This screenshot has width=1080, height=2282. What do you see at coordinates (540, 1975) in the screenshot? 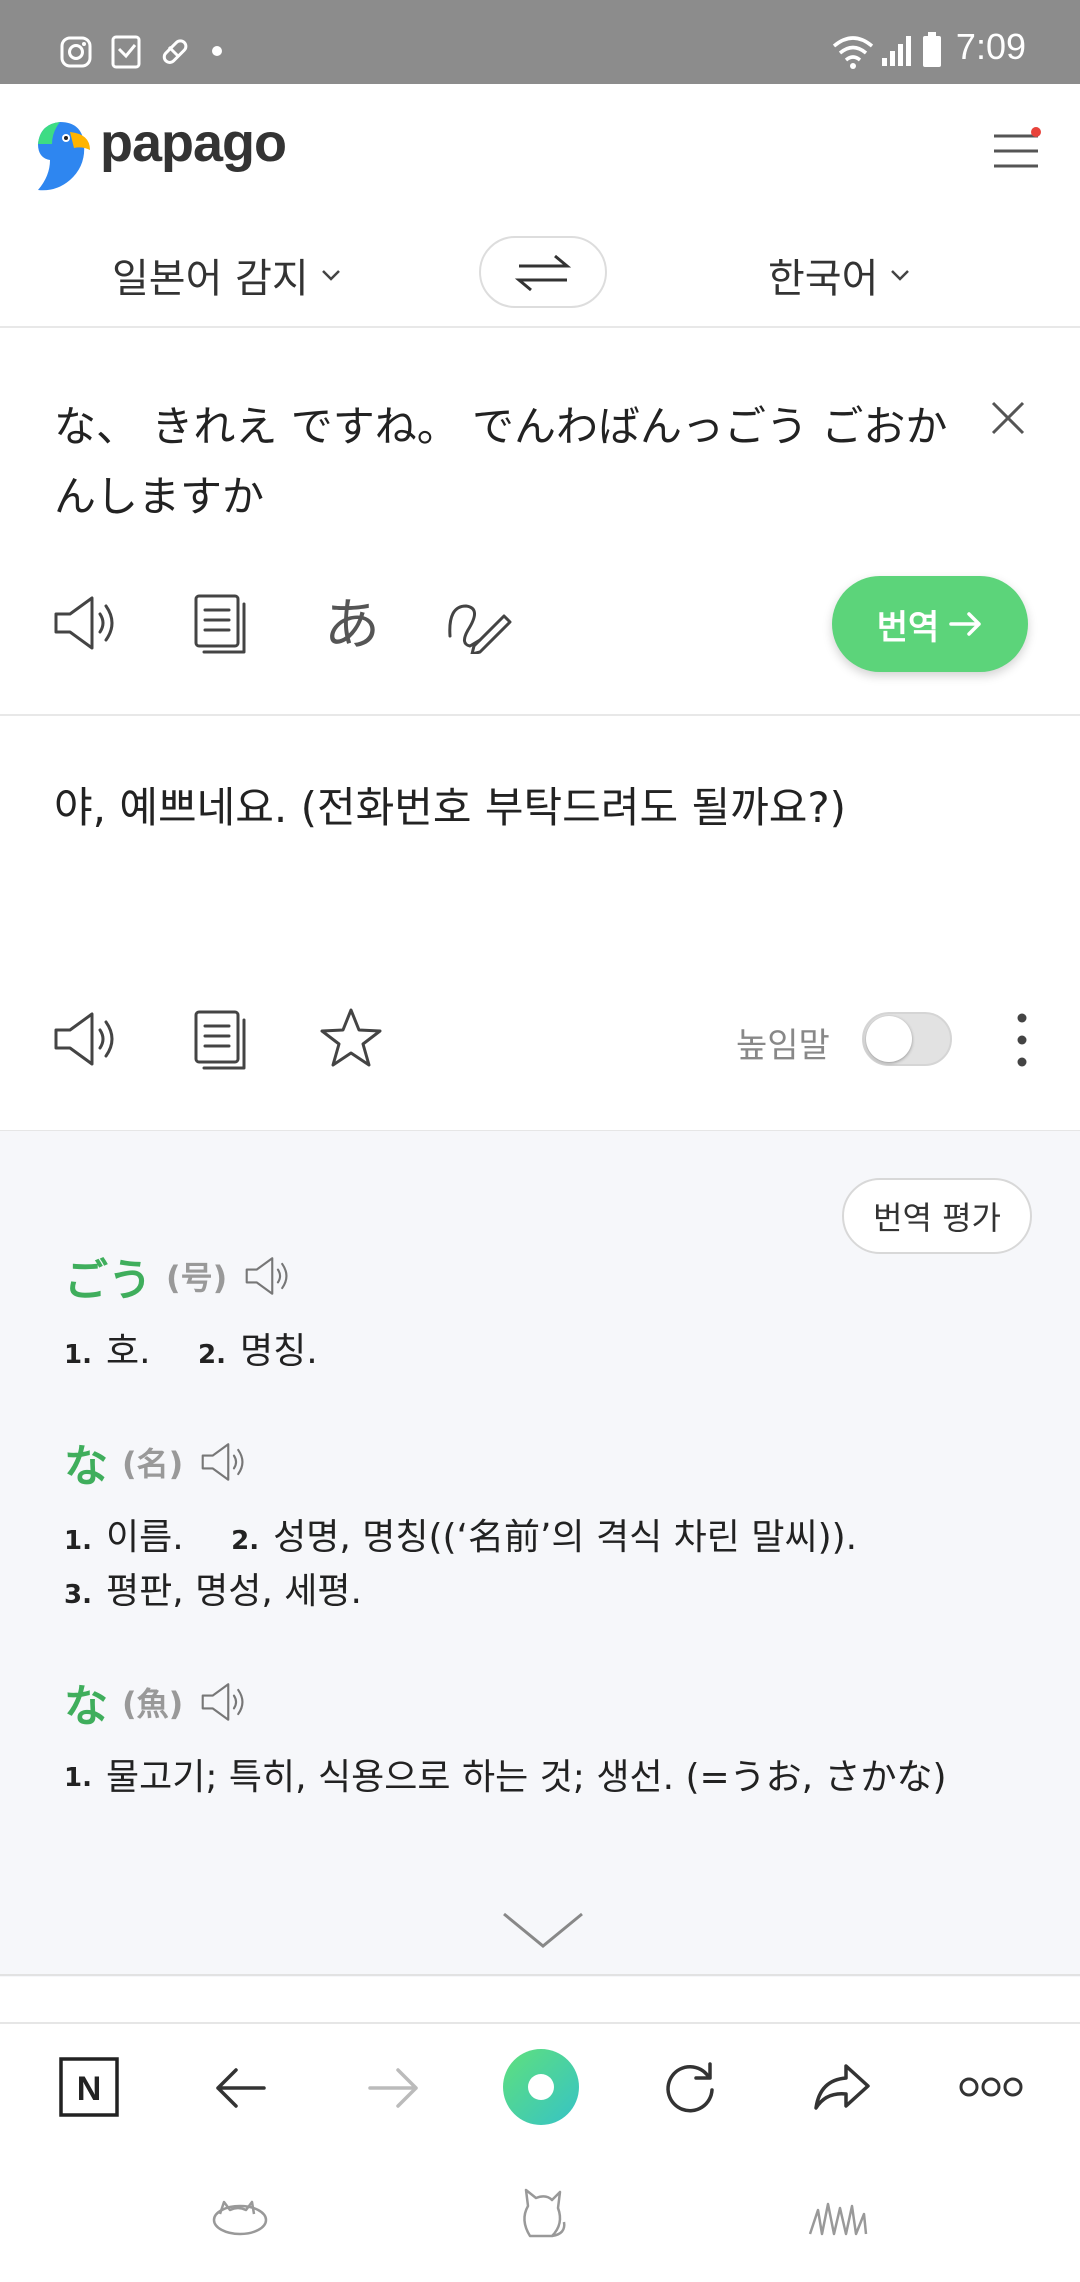
I see `dictionary-bottom-divider` at bounding box center [540, 1975].